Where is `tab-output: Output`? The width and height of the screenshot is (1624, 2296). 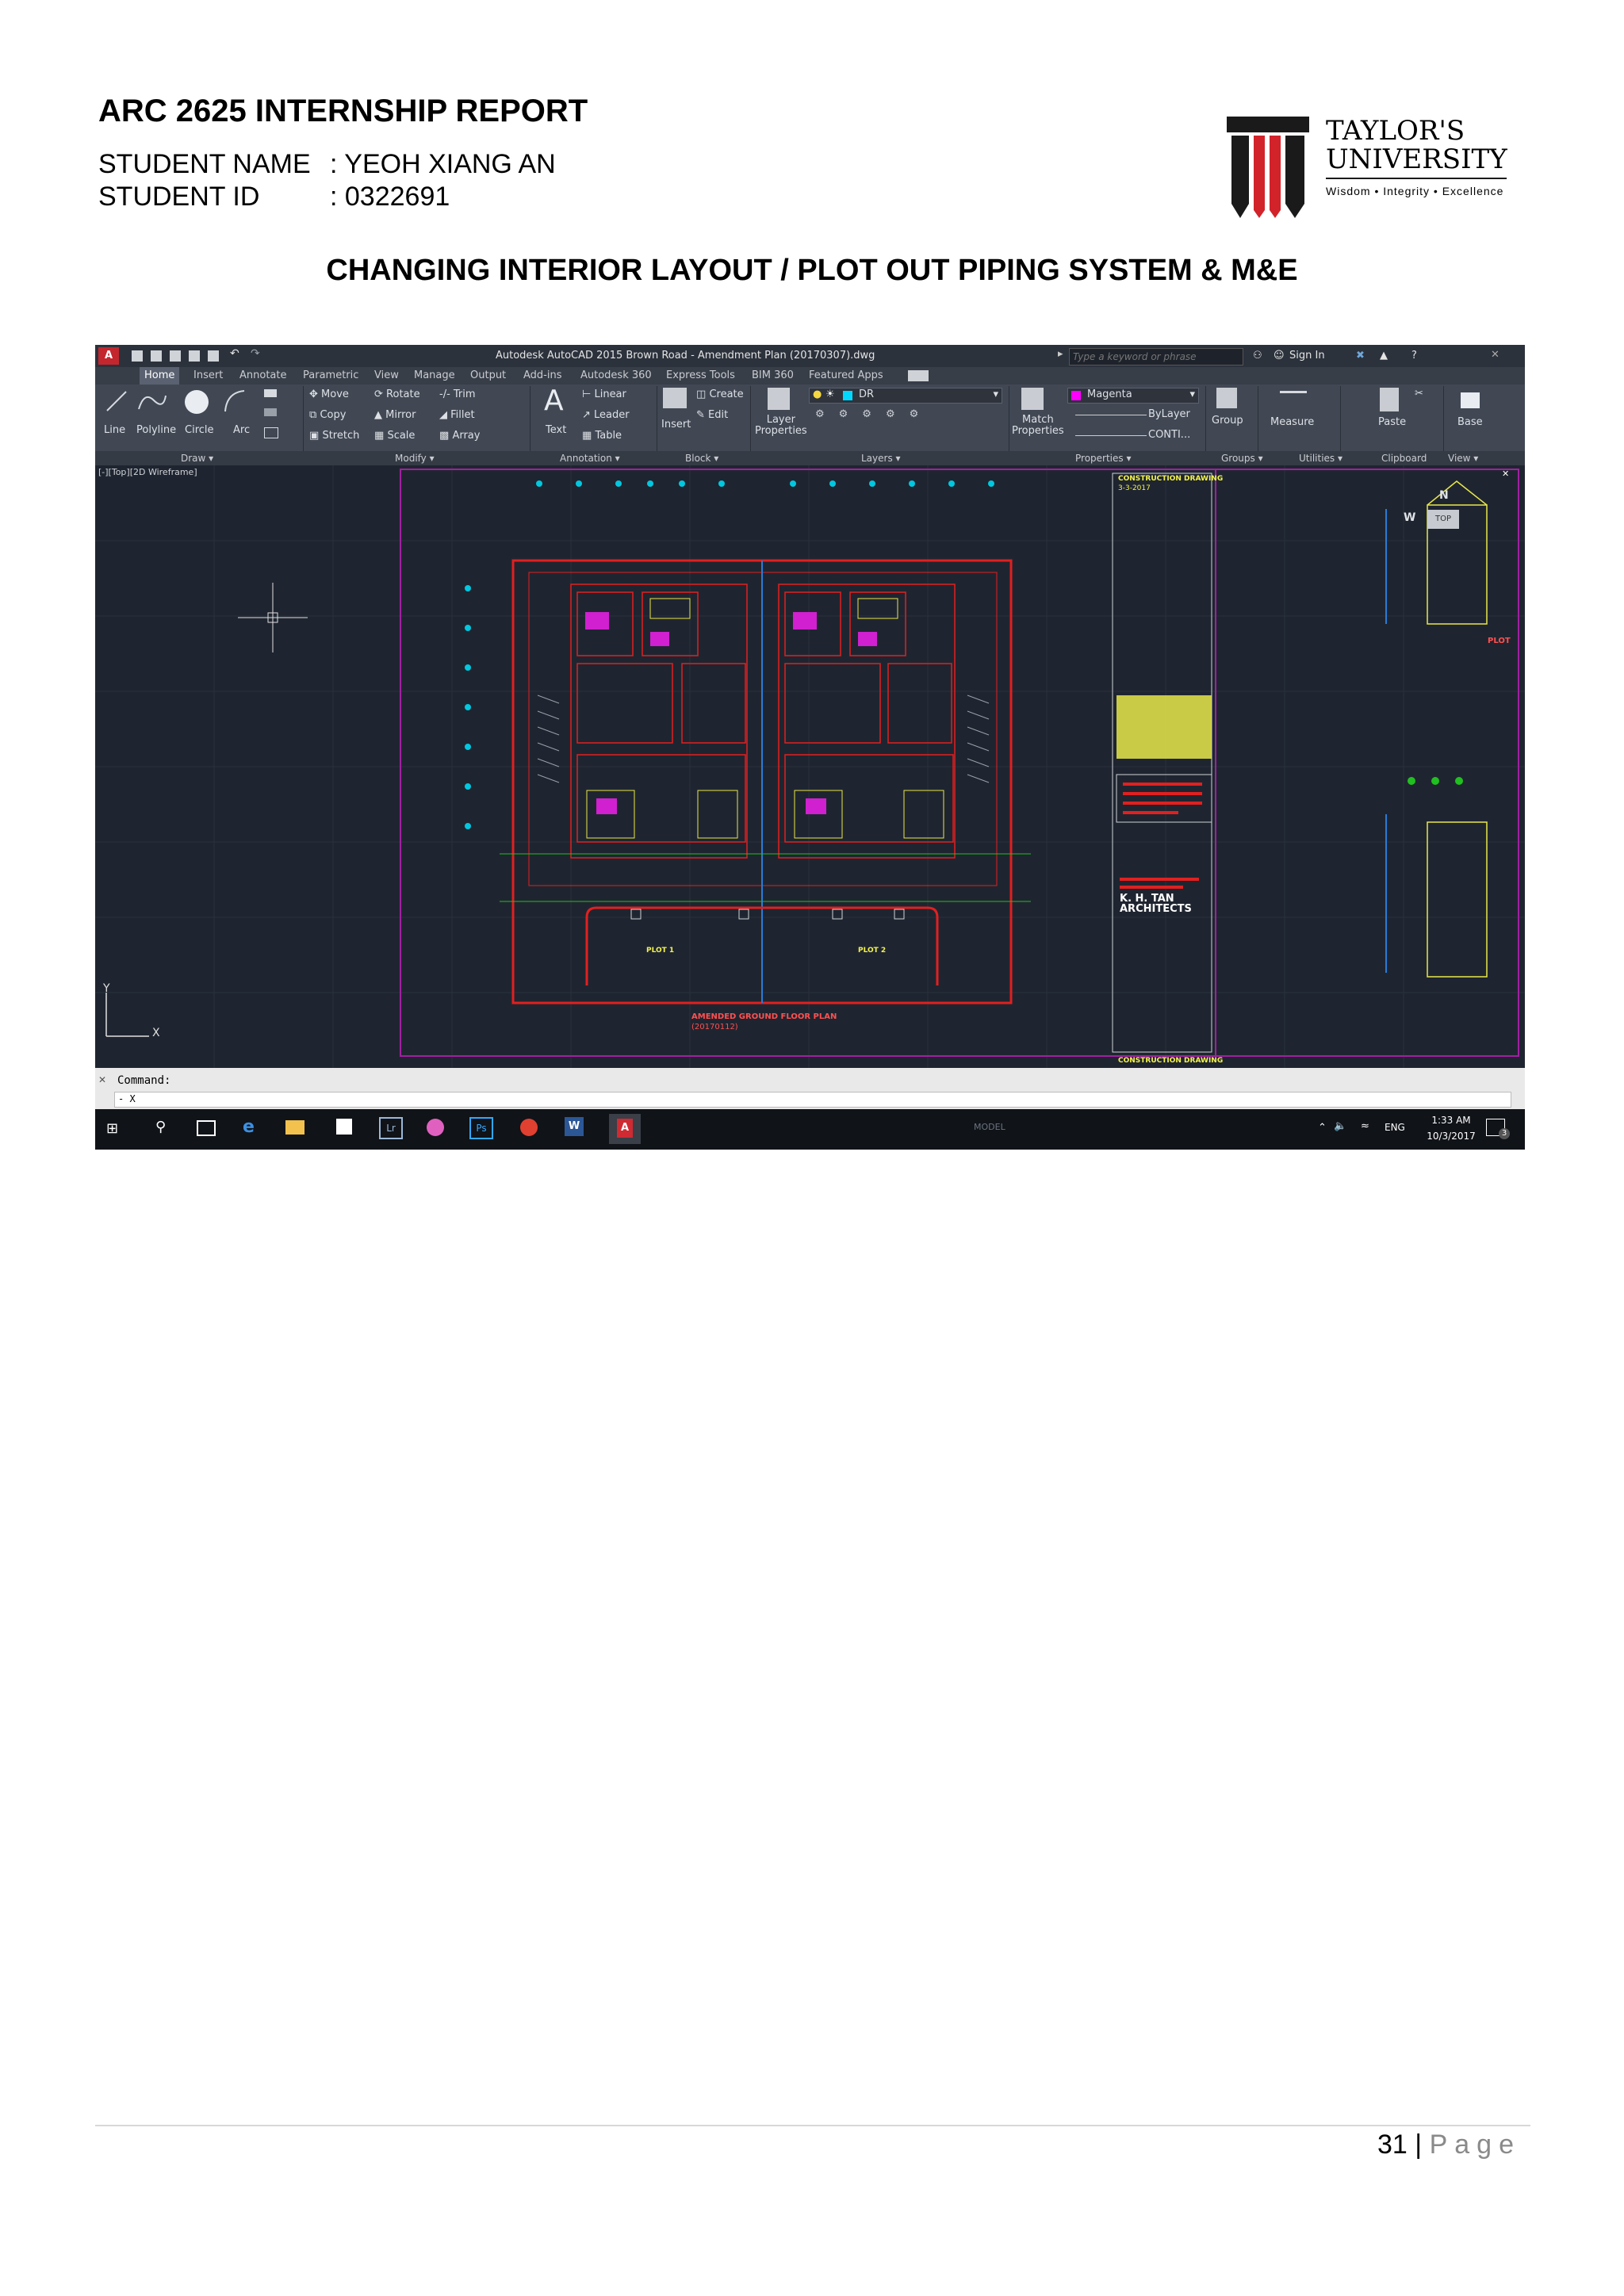
tab-output: Output is located at coordinates (488, 375).